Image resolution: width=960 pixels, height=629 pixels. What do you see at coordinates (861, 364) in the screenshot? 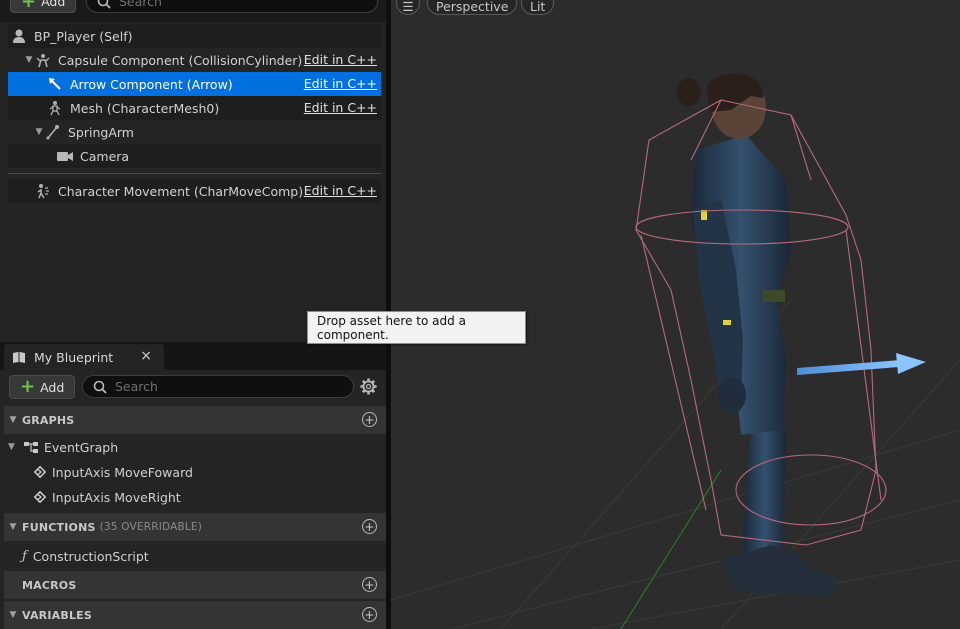
I see `arrow-component-gizmo` at bounding box center [861, 364].